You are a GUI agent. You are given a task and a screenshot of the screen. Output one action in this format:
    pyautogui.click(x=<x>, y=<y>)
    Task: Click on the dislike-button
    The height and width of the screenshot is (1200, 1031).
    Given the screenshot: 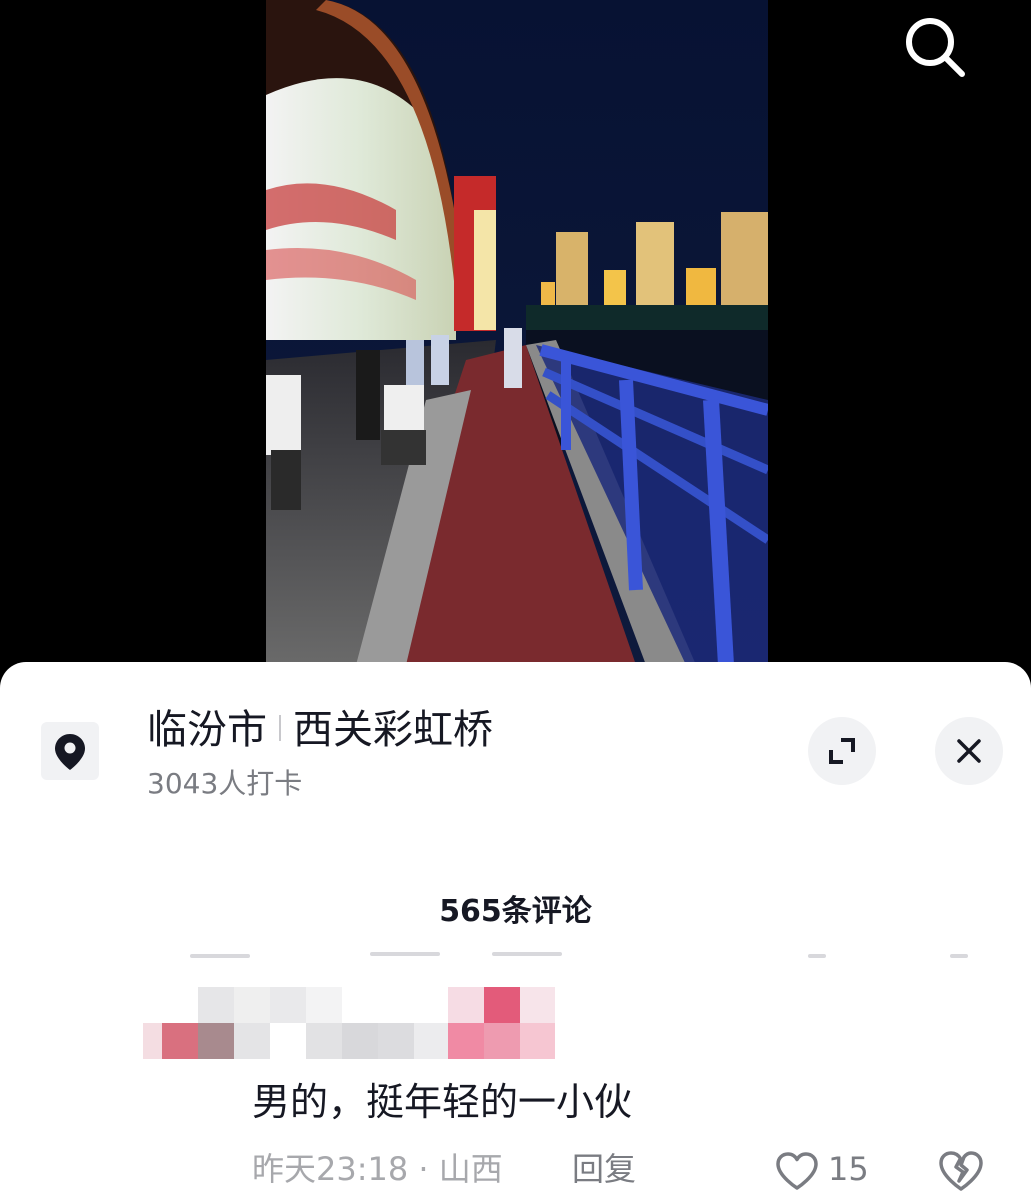 What is the action you would take?
    pyautogui.click(x=961, y=1173)
    